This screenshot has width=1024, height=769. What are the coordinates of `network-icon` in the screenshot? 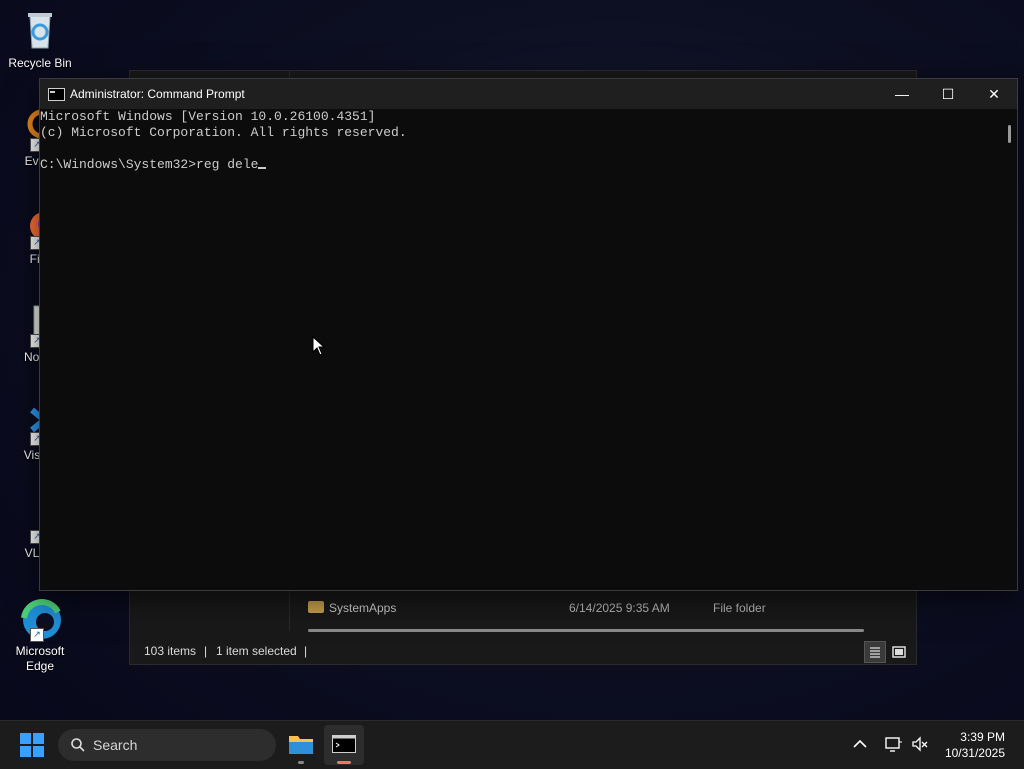 It's located at (893, 744).